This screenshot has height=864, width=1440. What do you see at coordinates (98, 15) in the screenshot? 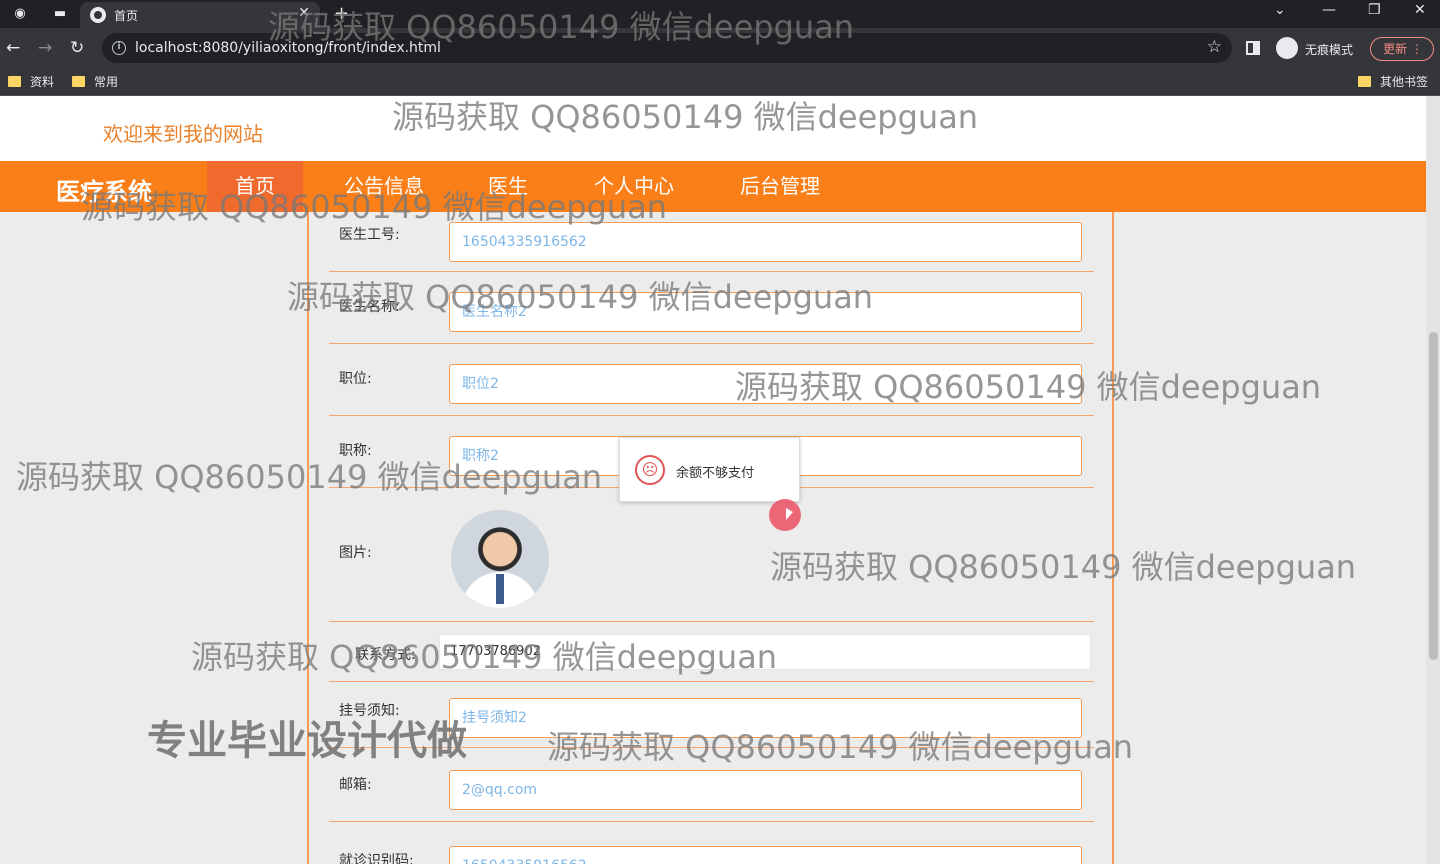
I see `favicon-icon` at bounding box center [98, 15].